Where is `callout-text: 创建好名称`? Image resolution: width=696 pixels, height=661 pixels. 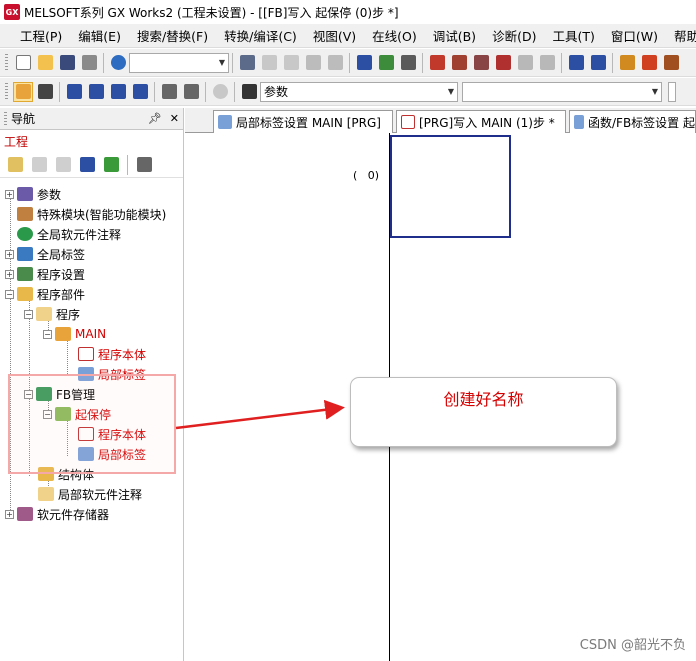 callout-text: 创建好名称 is located at coordinates (483, 399).